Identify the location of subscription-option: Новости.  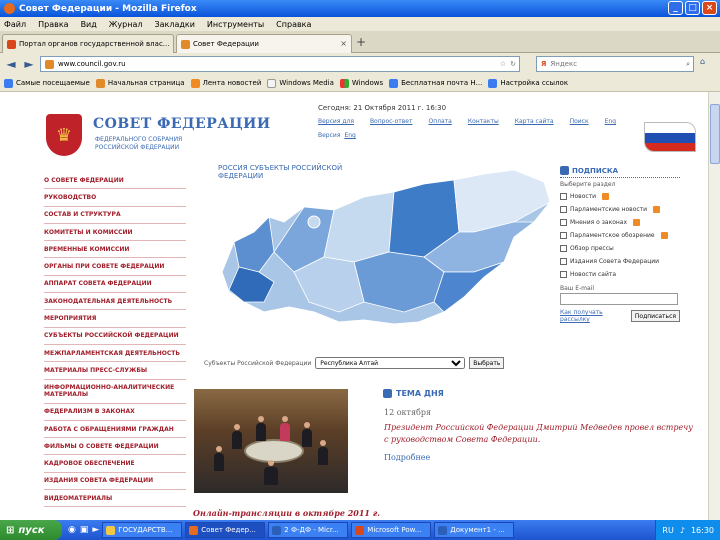
(620, 196).